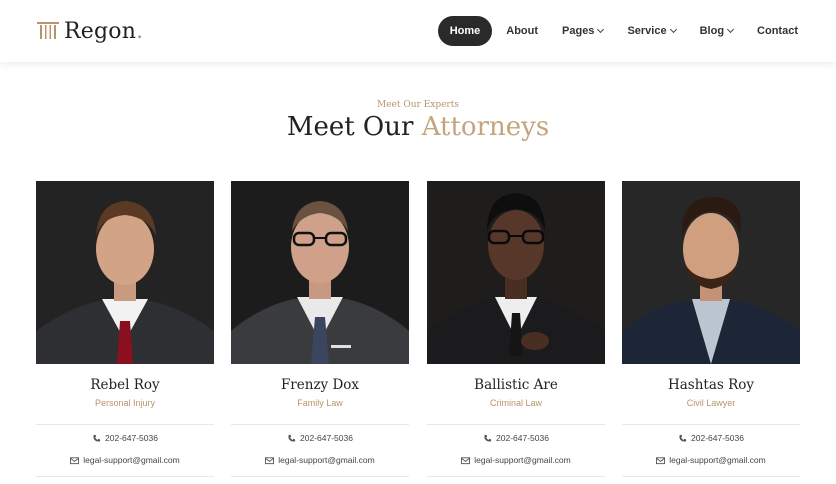  Describe the element at coordinates (48, 30) in the screenshot. I see `pillar-logo-icon` at that location.